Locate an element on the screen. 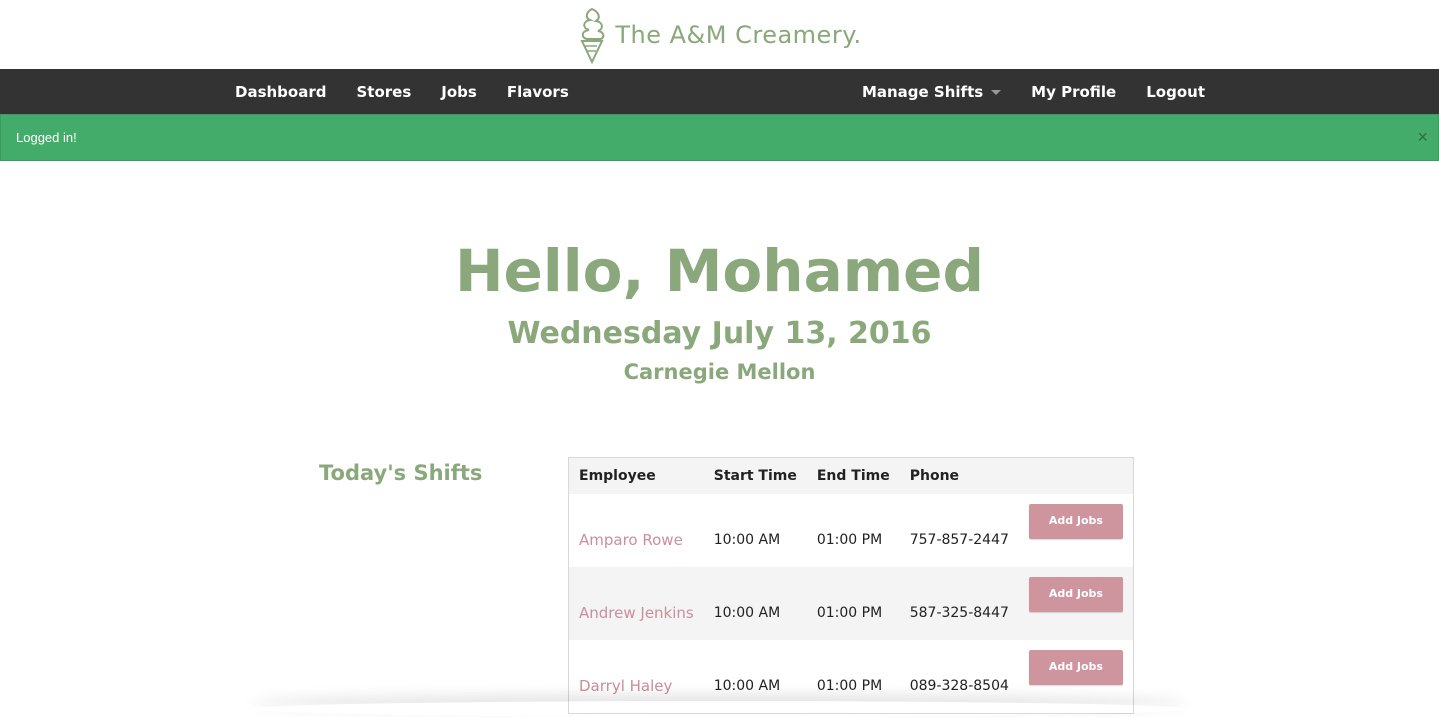 The image size is (1439, 717). table-header-row: Employee Start Time End Time Phone is located at coordinates (851, 476).